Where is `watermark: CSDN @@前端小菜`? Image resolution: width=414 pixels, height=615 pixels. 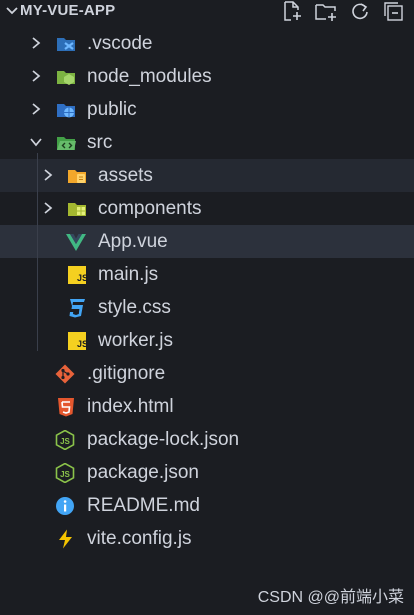 watermark: CSDN @@前端小菜 is located at coordinates (330, 597).